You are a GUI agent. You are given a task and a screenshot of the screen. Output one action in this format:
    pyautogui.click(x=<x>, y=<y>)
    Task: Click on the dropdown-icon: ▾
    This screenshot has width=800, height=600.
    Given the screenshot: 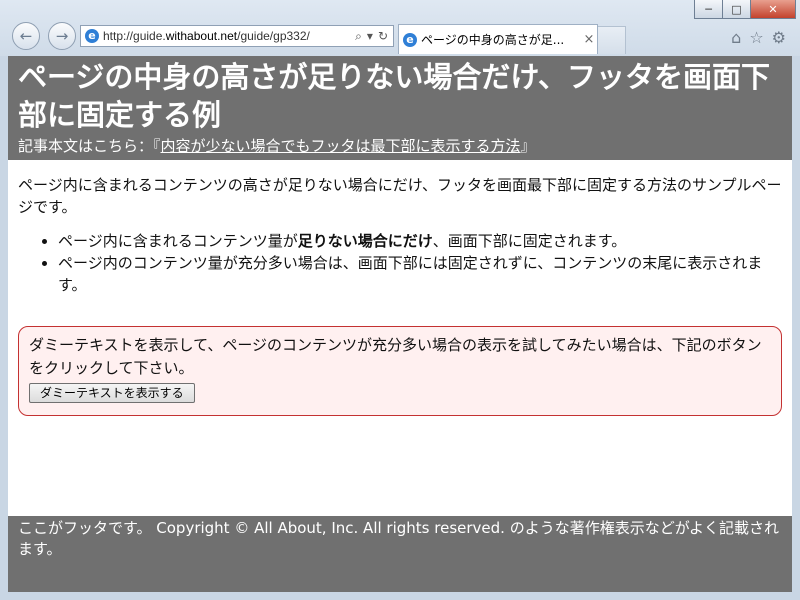 What is the action you would take?
    pyautogui.click(x=370, y=36)
    